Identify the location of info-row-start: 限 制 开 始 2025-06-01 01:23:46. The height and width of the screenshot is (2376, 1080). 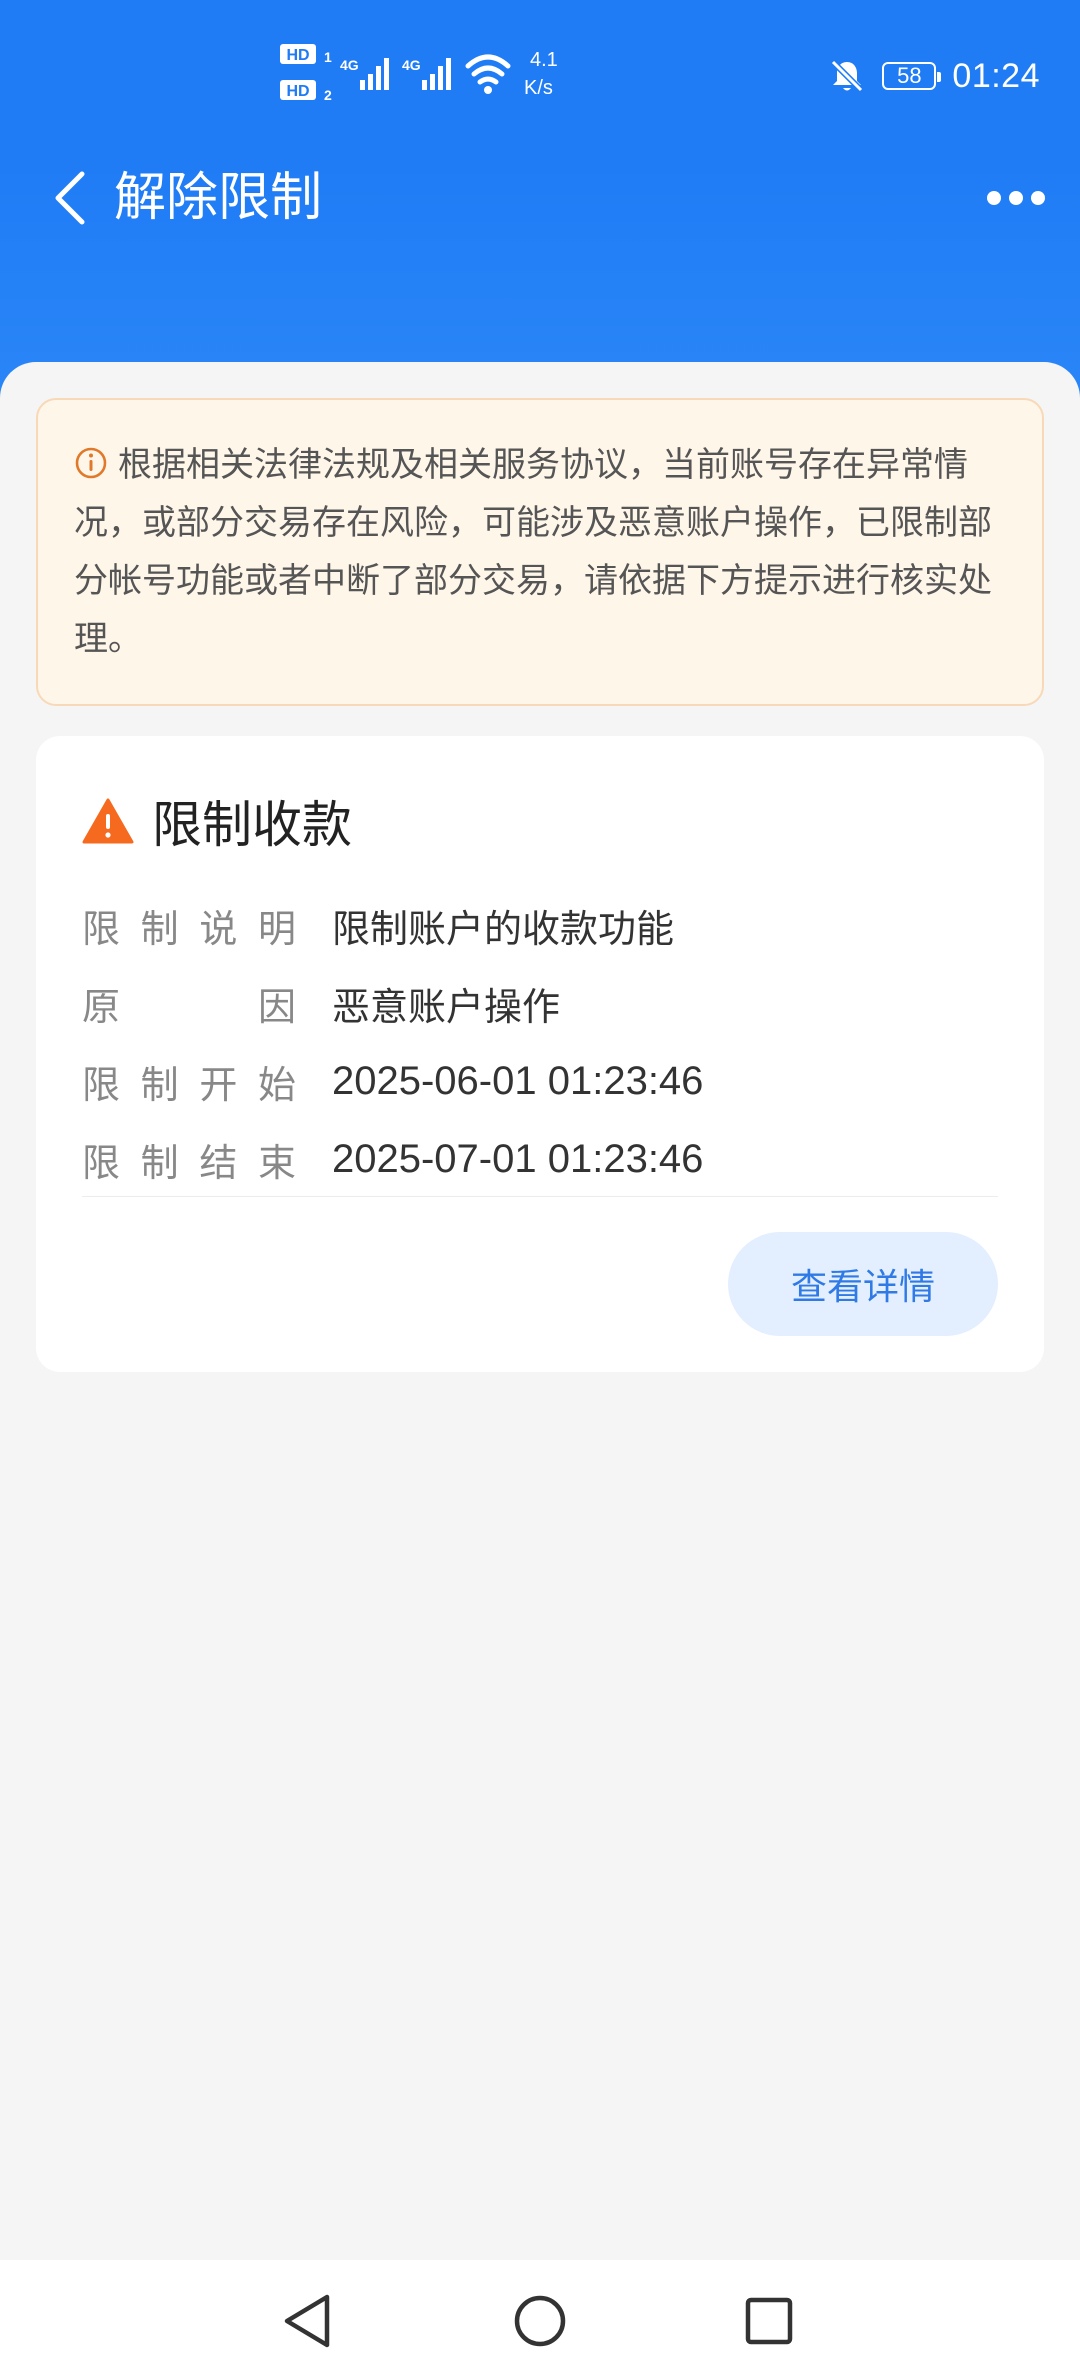
(540, 1081).